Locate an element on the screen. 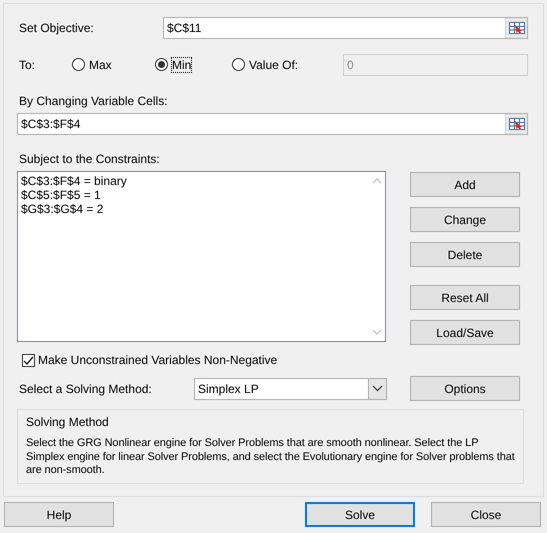  objective-label: Set Objective: is located at coordinates (56, 28).